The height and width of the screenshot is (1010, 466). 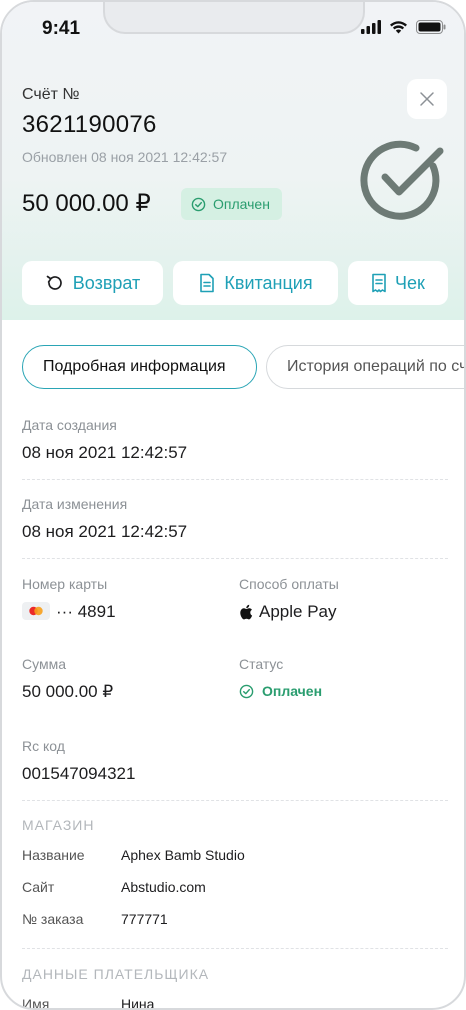 What do you see at coordinates (79, 773) in the screenshot?
I see `rc-value: 001547094321` at bounding box center [79, 773].